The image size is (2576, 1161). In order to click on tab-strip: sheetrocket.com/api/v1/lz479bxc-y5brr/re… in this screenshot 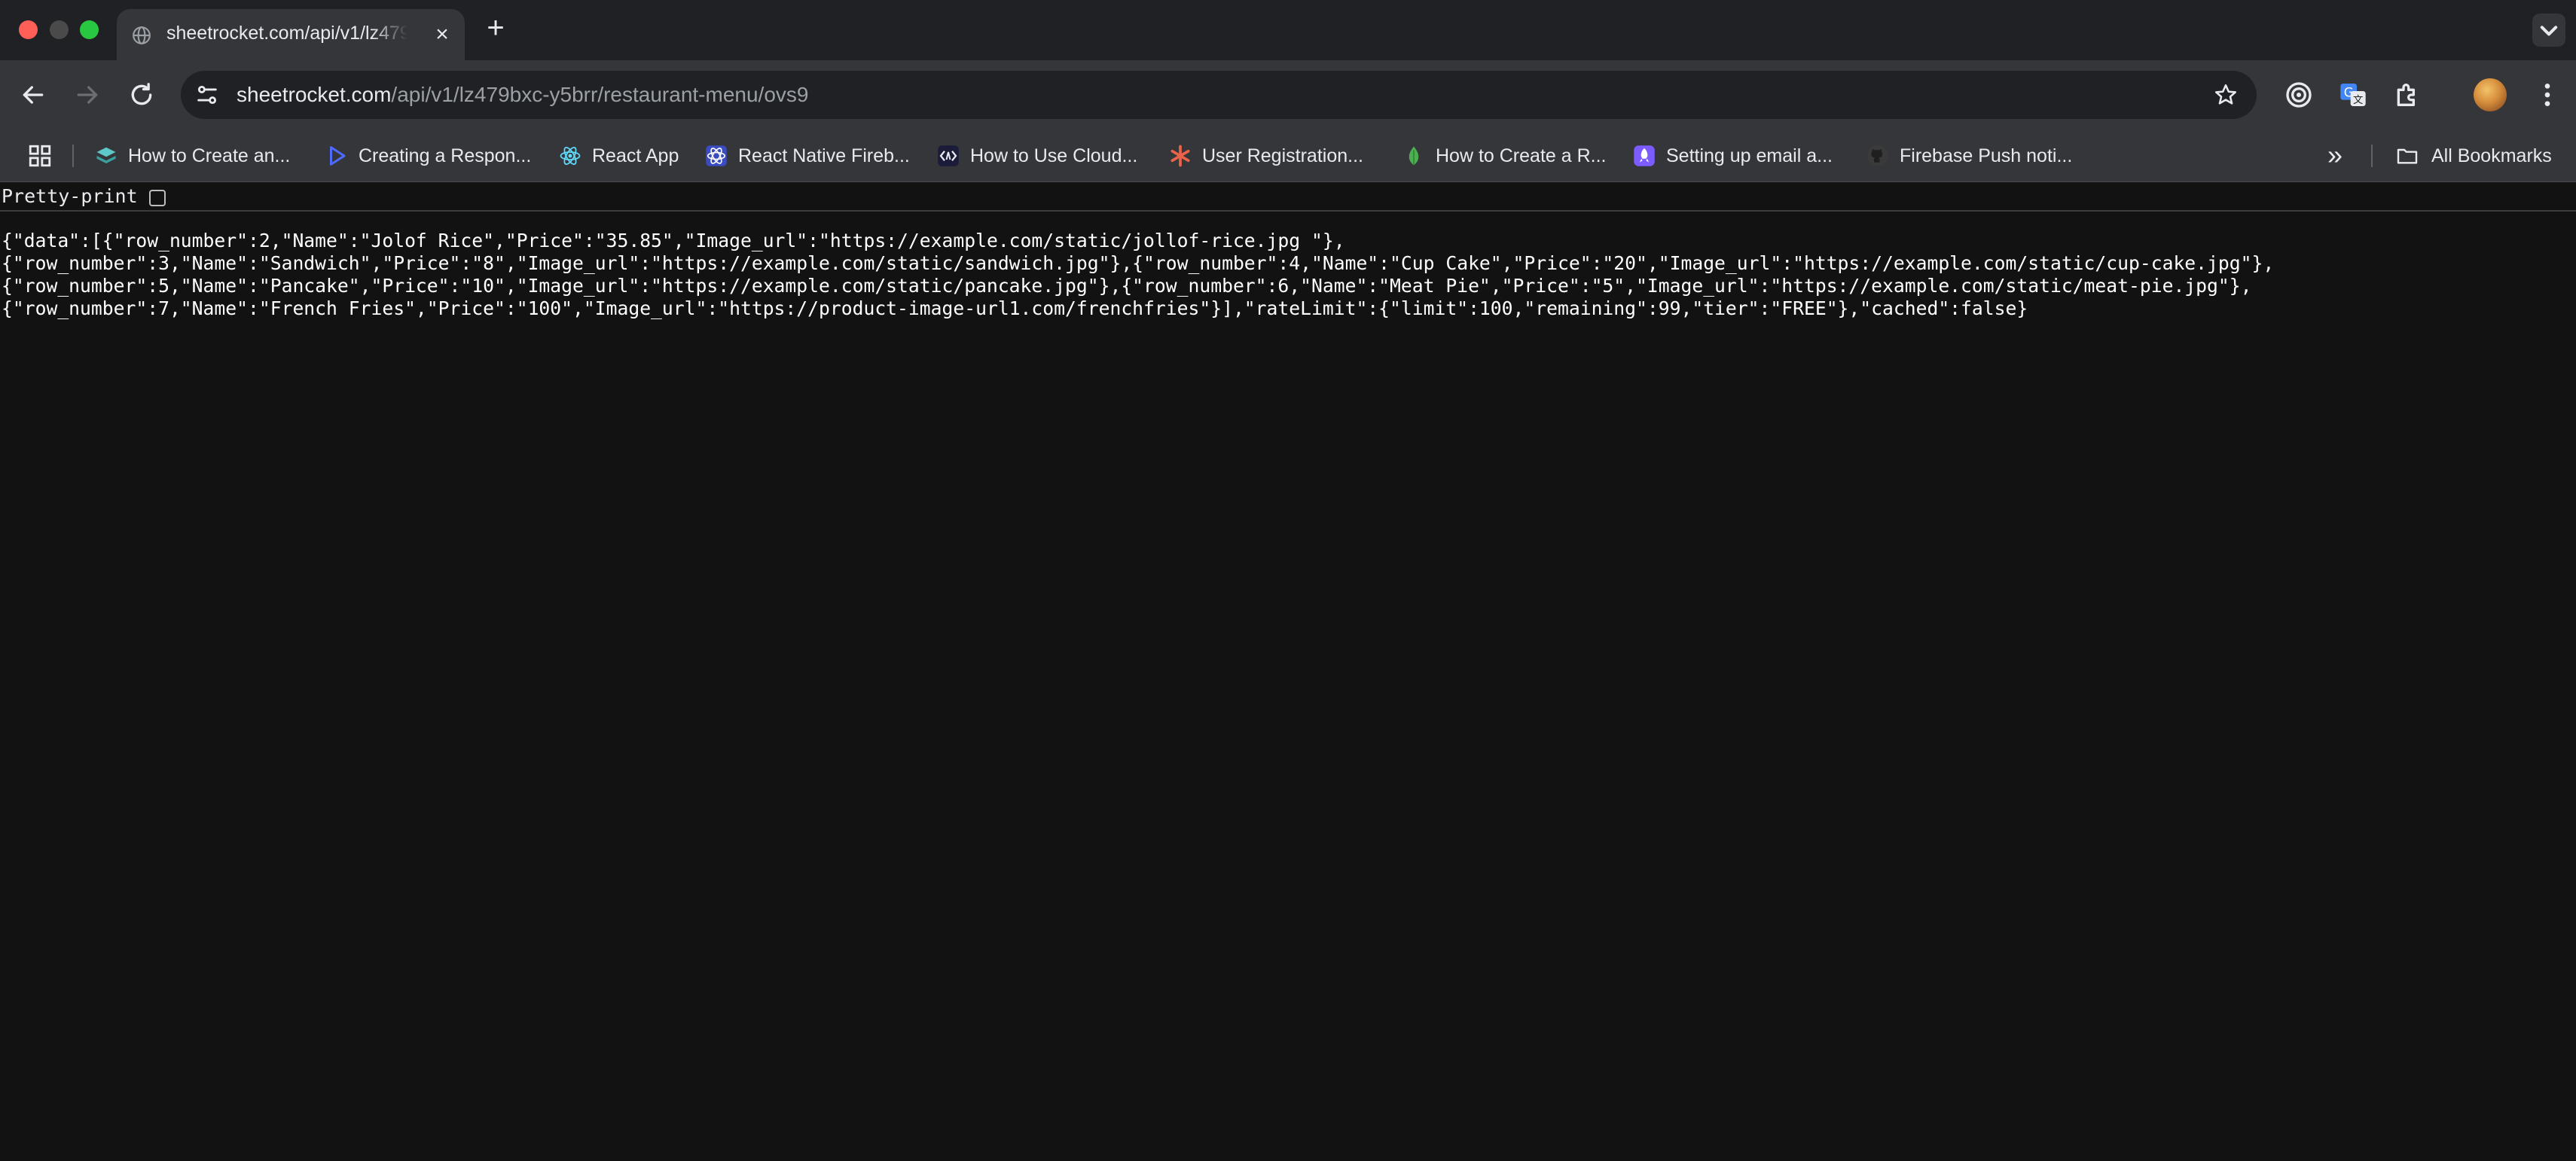, I will do `click(1288, 30)`.